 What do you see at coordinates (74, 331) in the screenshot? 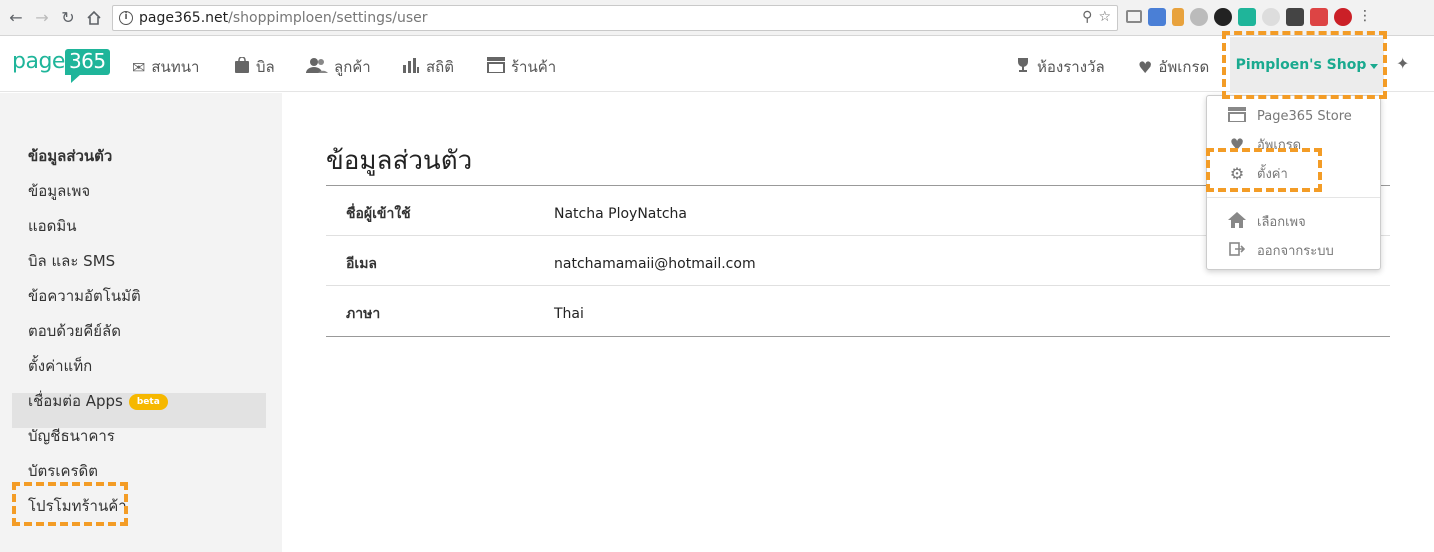
I see `sidebar-item-shortcut-reply: ตอบด้วยคีย์ลัด` at bounding box center [74, 331].